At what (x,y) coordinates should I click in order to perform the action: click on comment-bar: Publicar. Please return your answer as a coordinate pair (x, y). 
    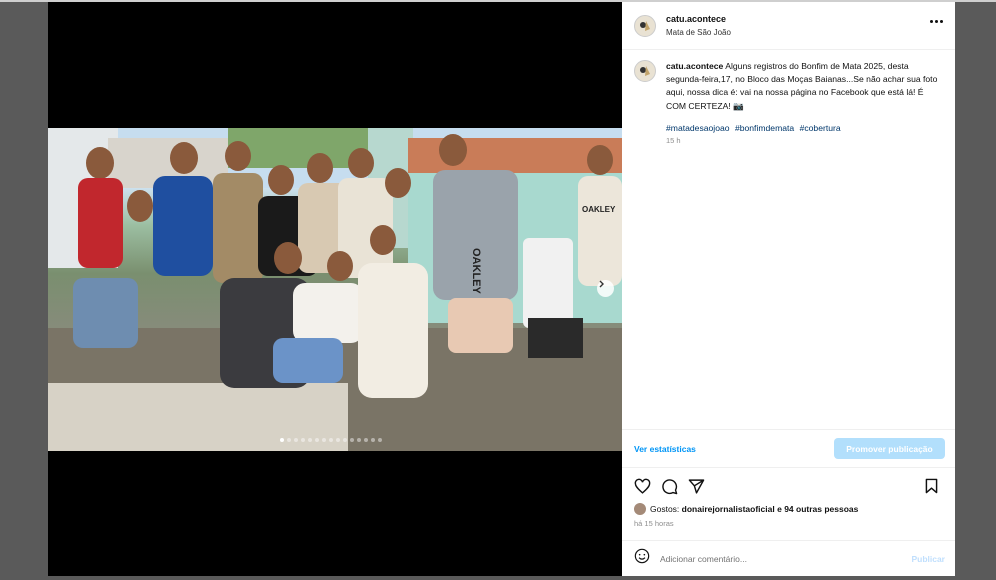
    Looking at the image, I should click on (788, 558).